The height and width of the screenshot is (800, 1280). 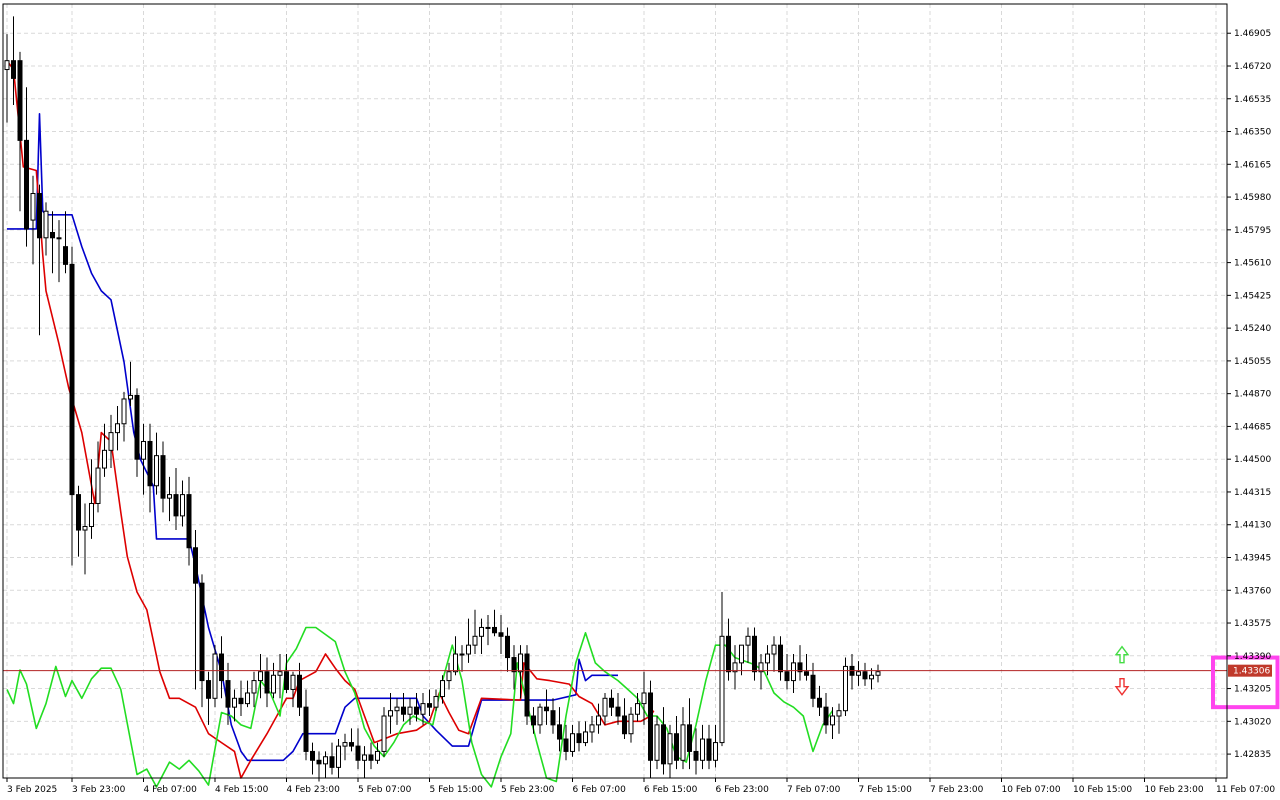 What do you see at coordinates (528, 790) in the screenshot?
I see `x-tick-label: 5 Feb 23:00` at bounding box center [528, 790].